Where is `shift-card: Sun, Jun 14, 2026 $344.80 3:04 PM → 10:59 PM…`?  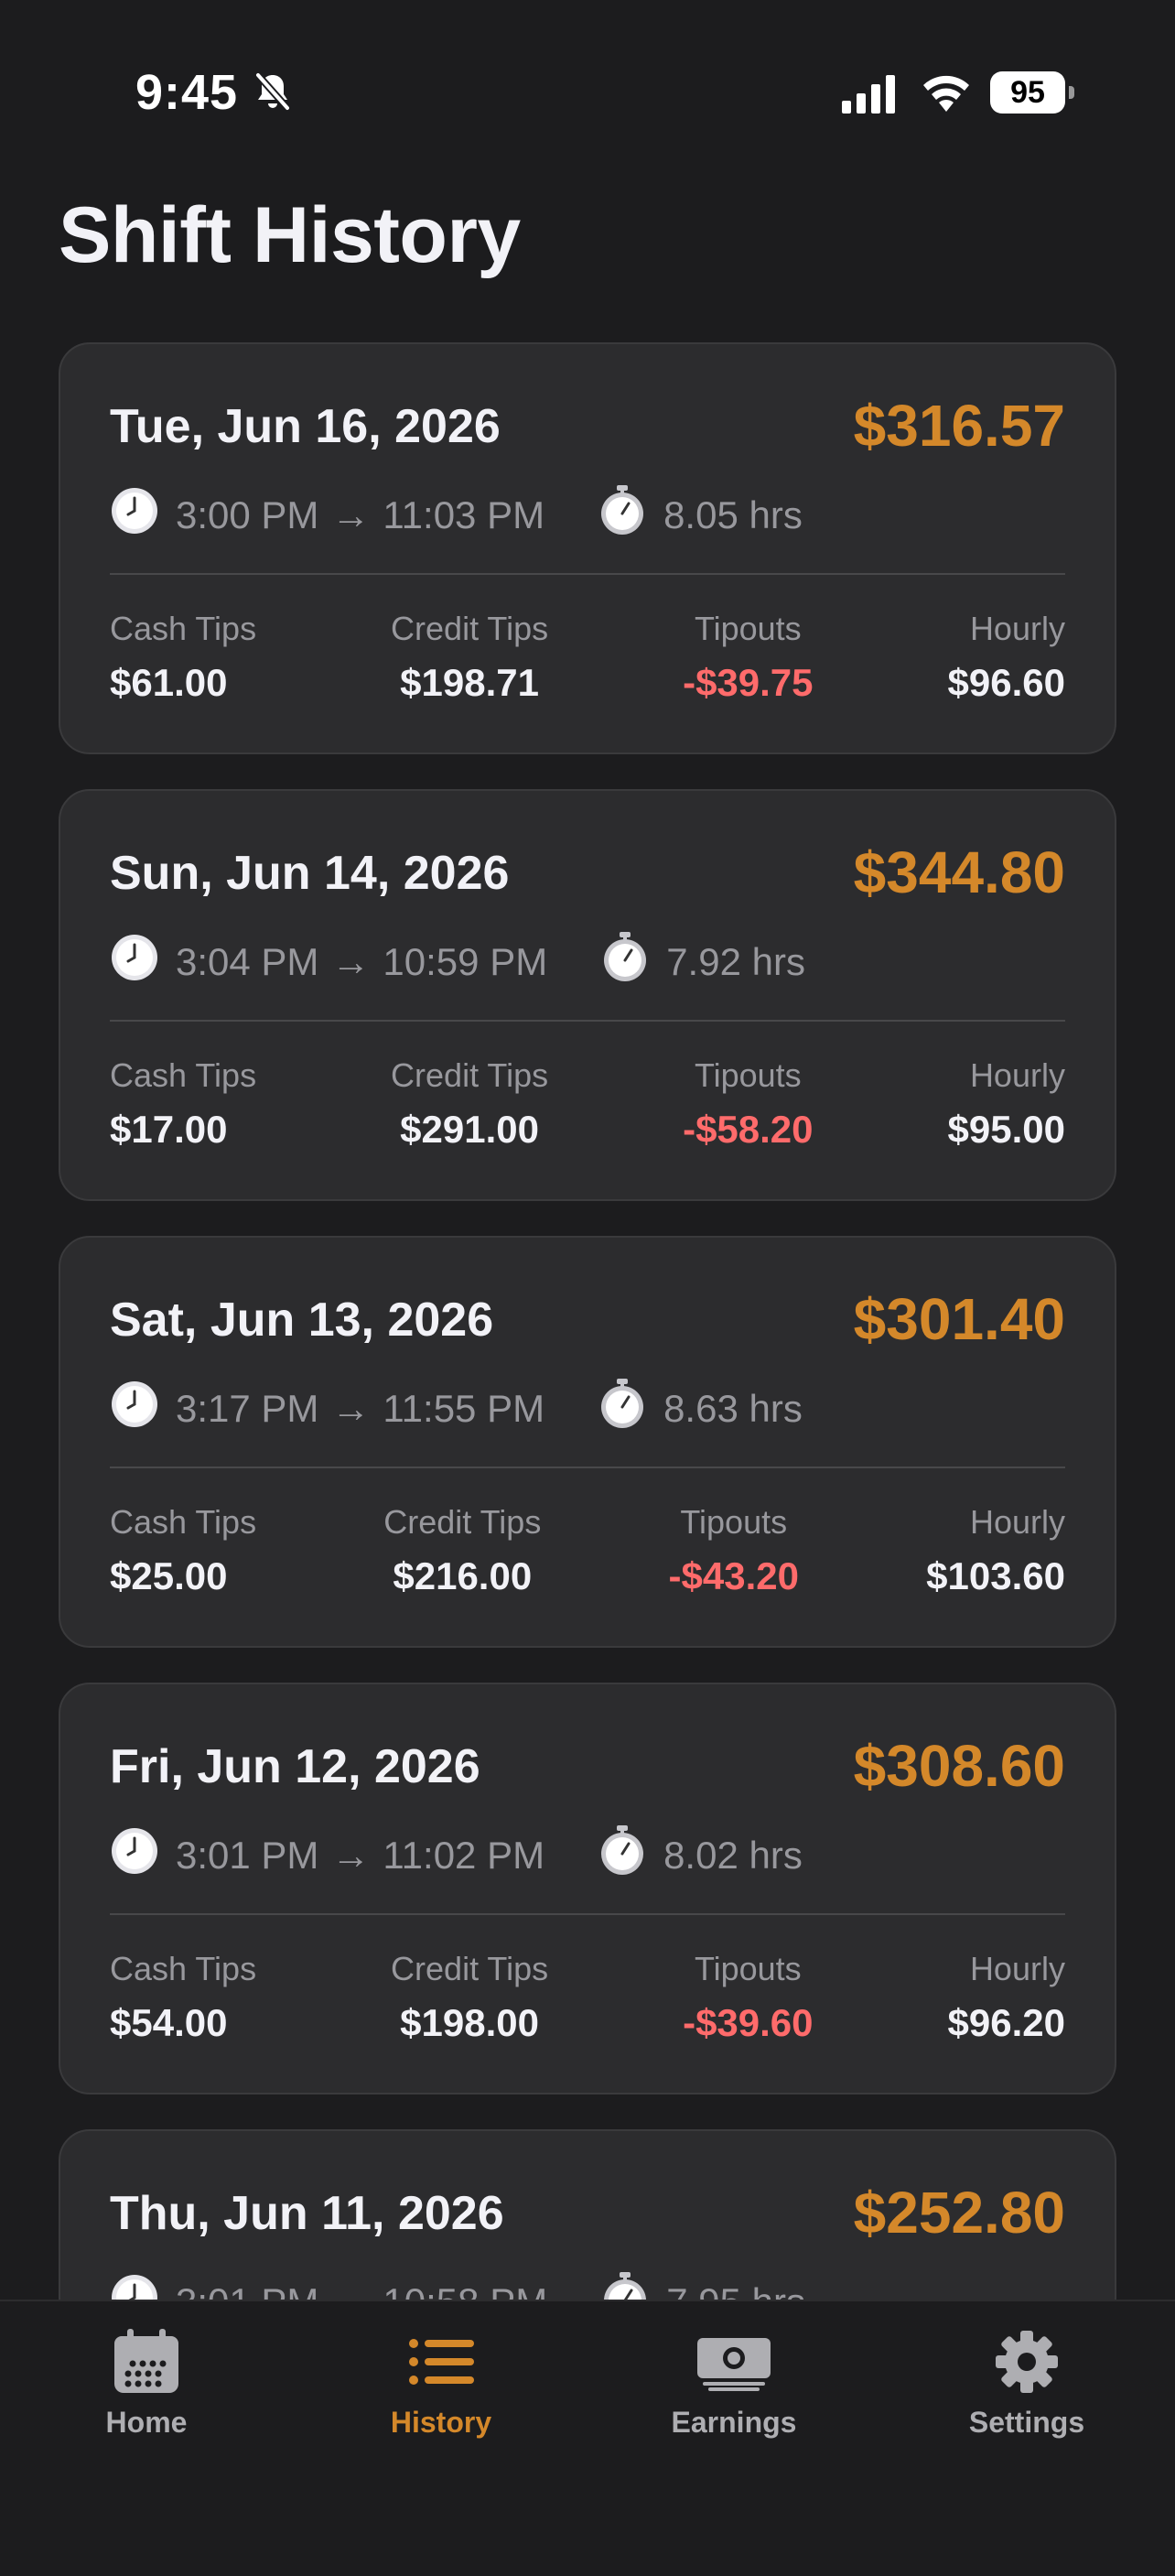
shift-card: Sun, Jun 14, 2026 $344.80 3:04 PM → 10:59 PM… is located at coordinates (587, 995).